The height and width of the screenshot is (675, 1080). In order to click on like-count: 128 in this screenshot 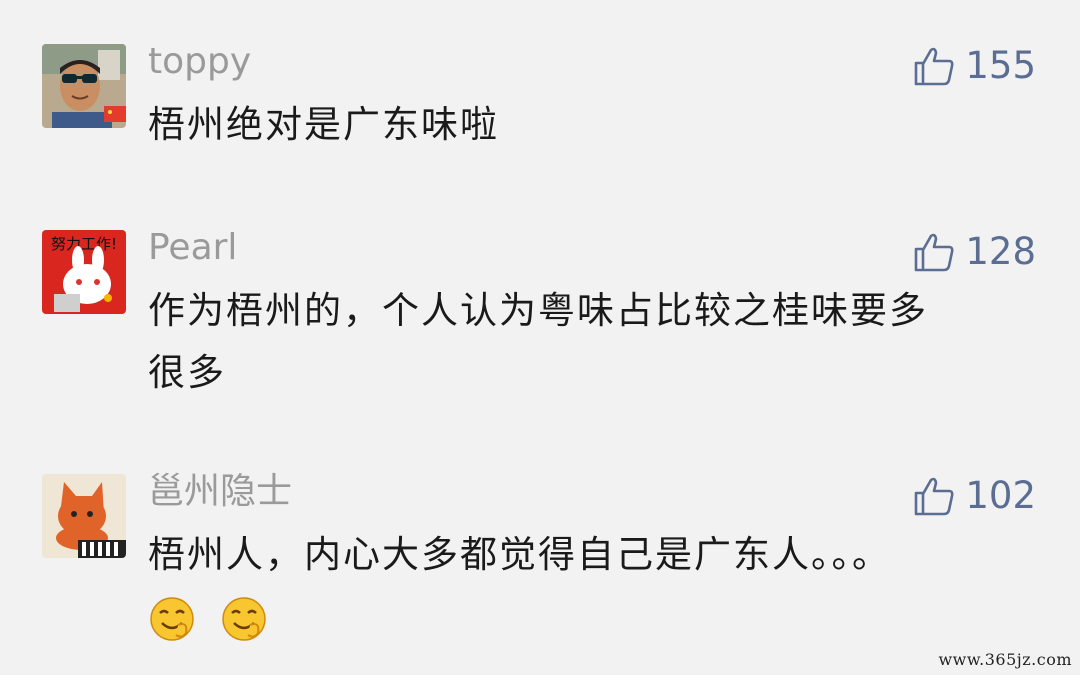, I will do `click(1000, 251)`.